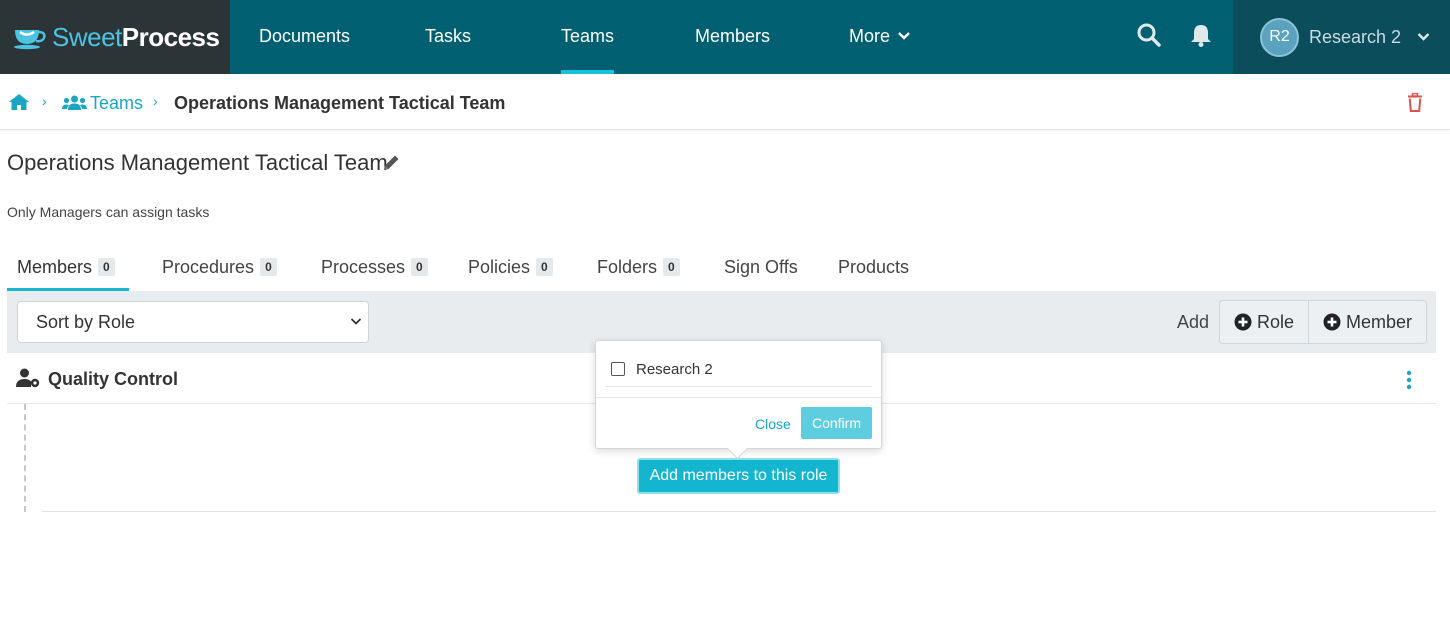 Image resolution: width=1450 pixels, height=639 pixels. I want to click on breadcrumb-teams-link: Teams, so click(116, 103).